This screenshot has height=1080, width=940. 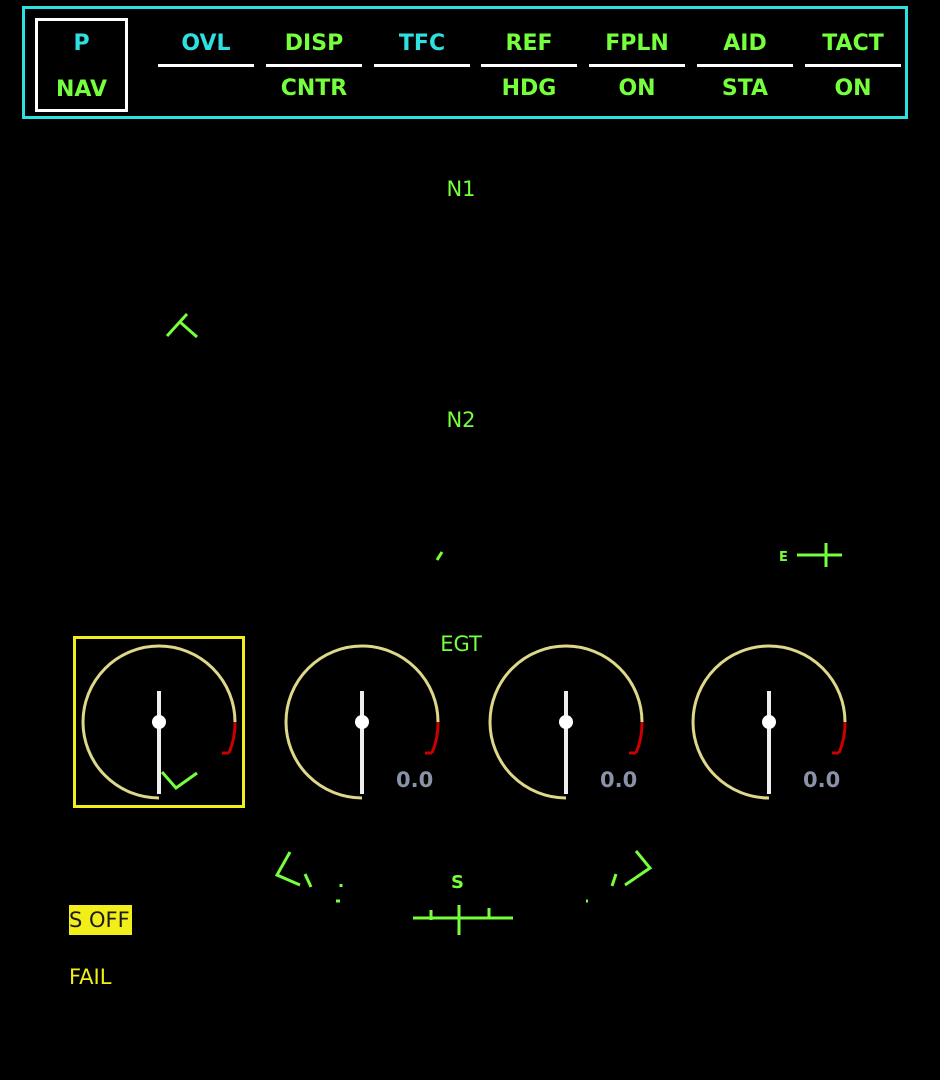 I want to click on hsi-letter: S, so click(x=457, y=882).